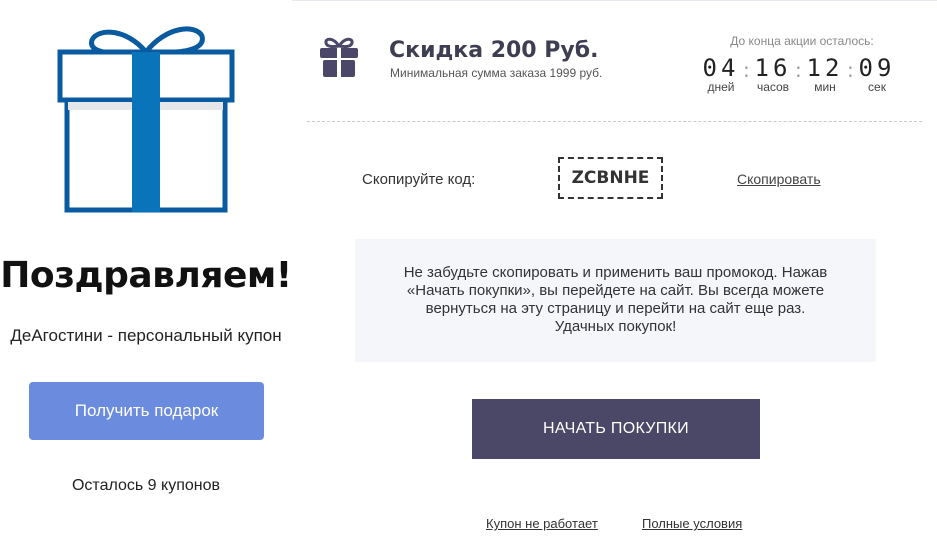 The width and height of the screenshot is (937, 539). I want to click on timer-hours-value: 16, so click(773, 68).